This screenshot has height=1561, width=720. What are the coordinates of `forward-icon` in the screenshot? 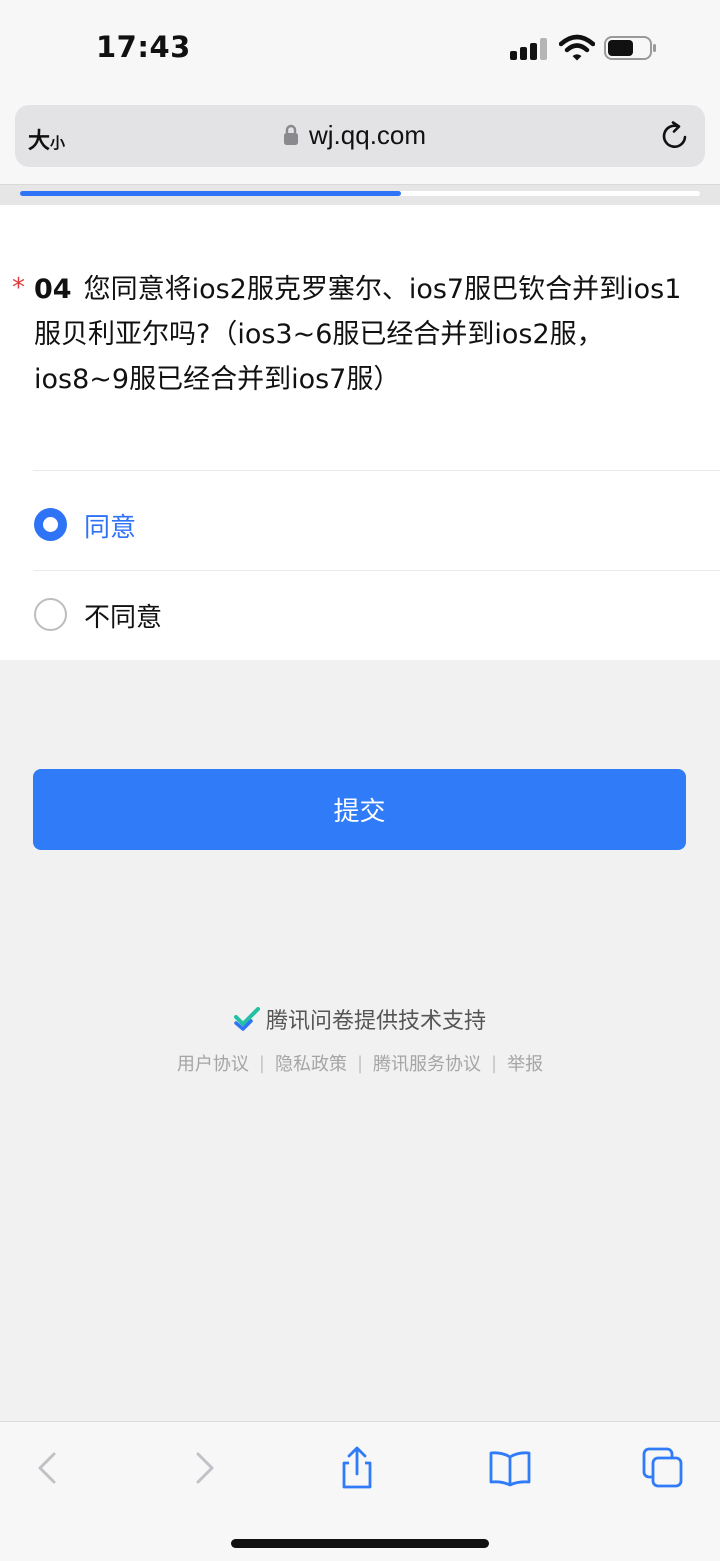 It's located at (204, 1468).